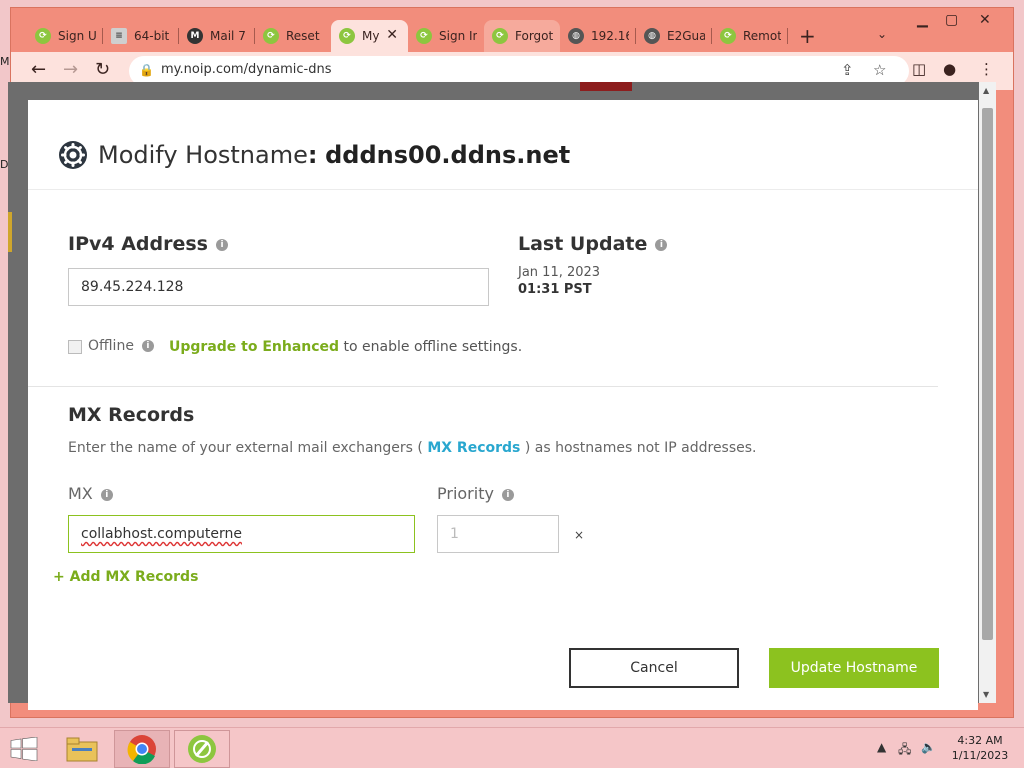 The width and height of the screenshot is (1024, 768). What do you see at coordinates (121, 346) in the screenshot?
I see `offline-label: Offline i` at bounding box center [121, 346].